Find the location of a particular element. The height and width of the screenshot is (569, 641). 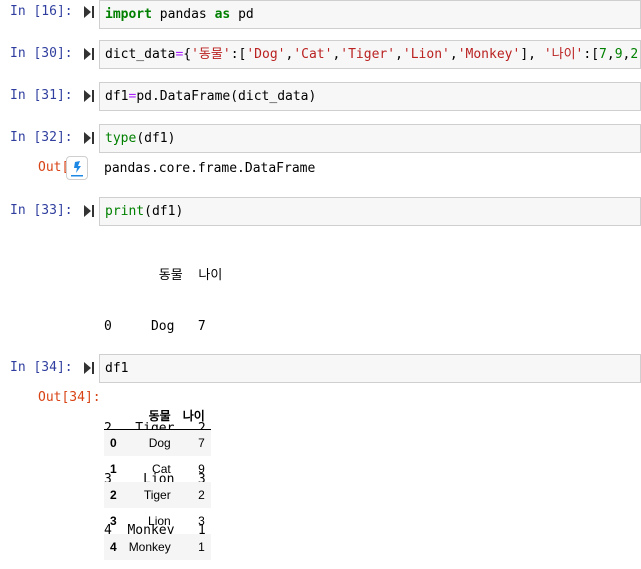

cell-33-input: print(df1) is located at coordinates (370, 211).